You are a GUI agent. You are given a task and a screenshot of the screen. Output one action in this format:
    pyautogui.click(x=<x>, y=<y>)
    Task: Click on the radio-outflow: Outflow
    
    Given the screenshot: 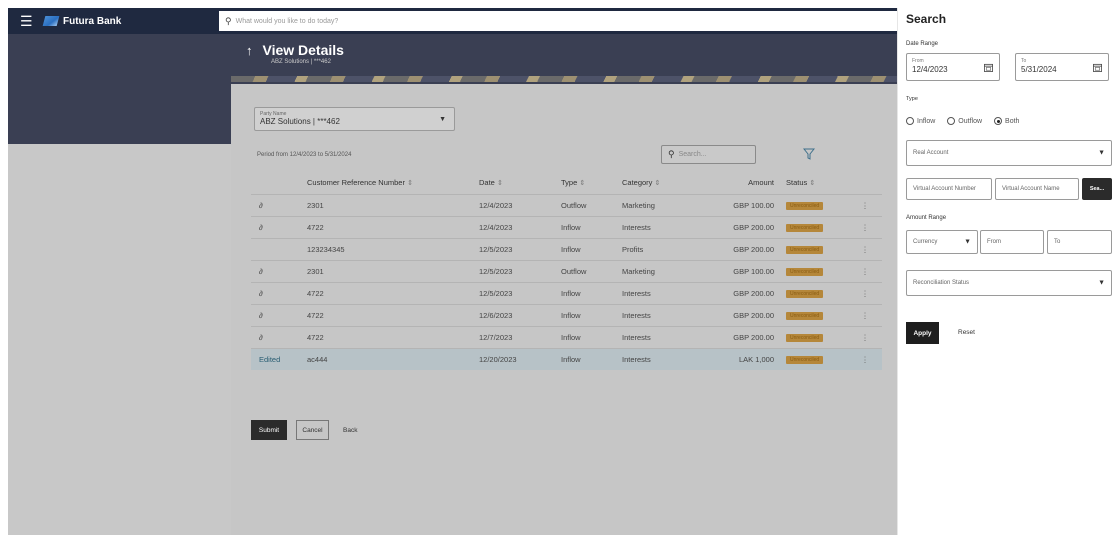 What is the action you would take?
    pyautogui.click(x=964, y=121)
    